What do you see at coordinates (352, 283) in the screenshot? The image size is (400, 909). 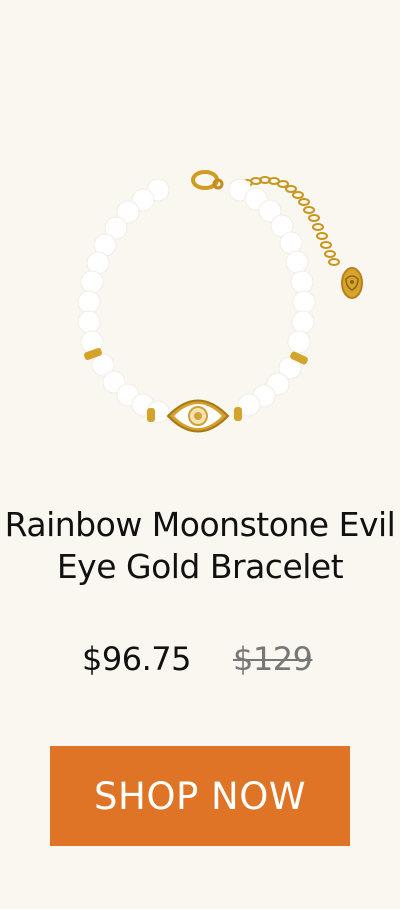 I see `hamsa-charm-icon` at bounding box center [352, 283].